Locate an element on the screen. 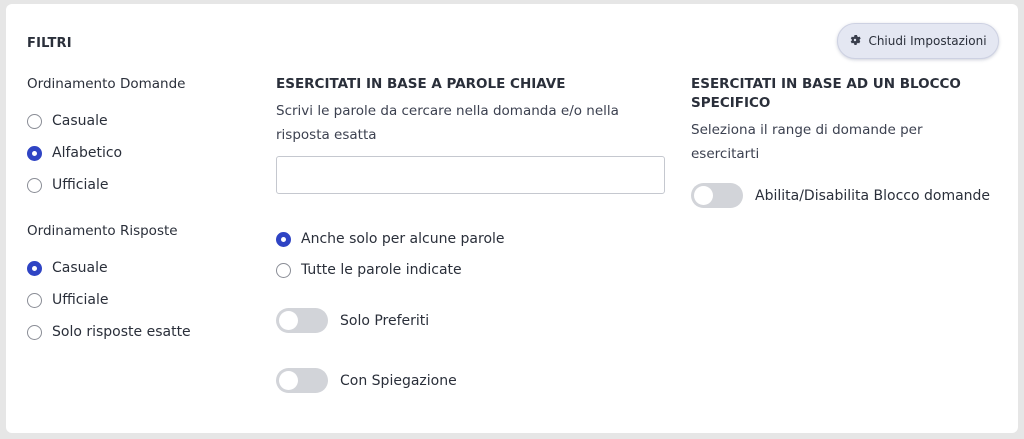 The height and width of the screenshot is (439, 1024). explanation-toggle-row: Con Spiegazione is located at coordinates (366, 380).